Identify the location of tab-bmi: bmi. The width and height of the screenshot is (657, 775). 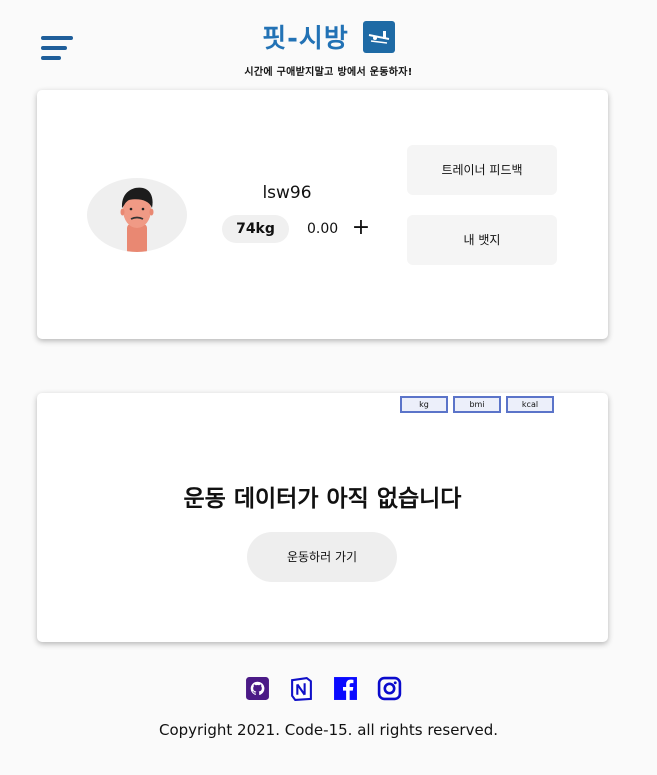
(477, 404).